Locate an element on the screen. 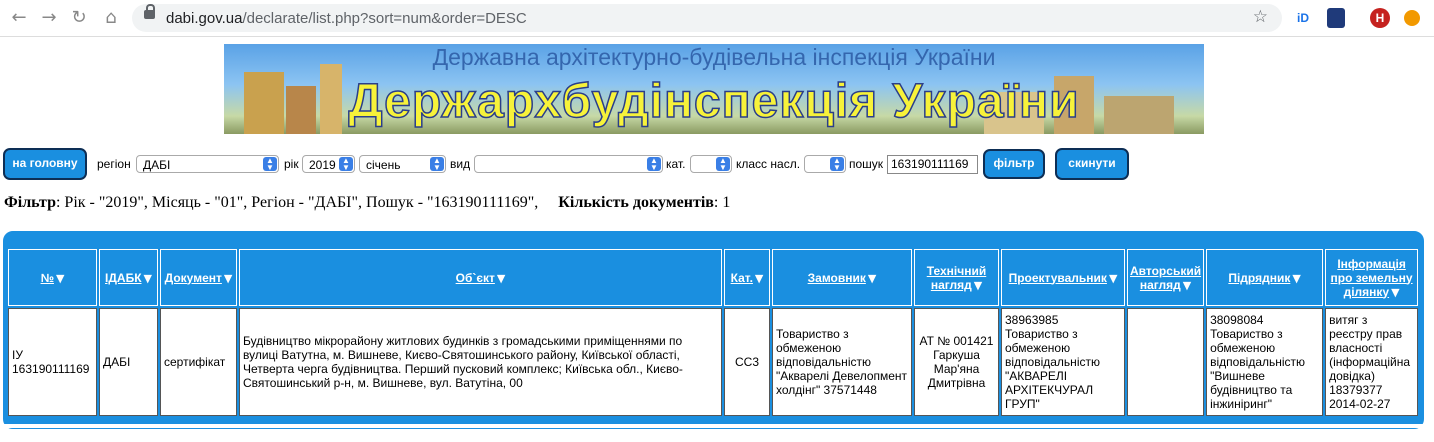 This screenshot has height=442, width=1434. column-header-land-info: Інформація про земельну ділянку ▼ is located at coordinates (1372, 277).